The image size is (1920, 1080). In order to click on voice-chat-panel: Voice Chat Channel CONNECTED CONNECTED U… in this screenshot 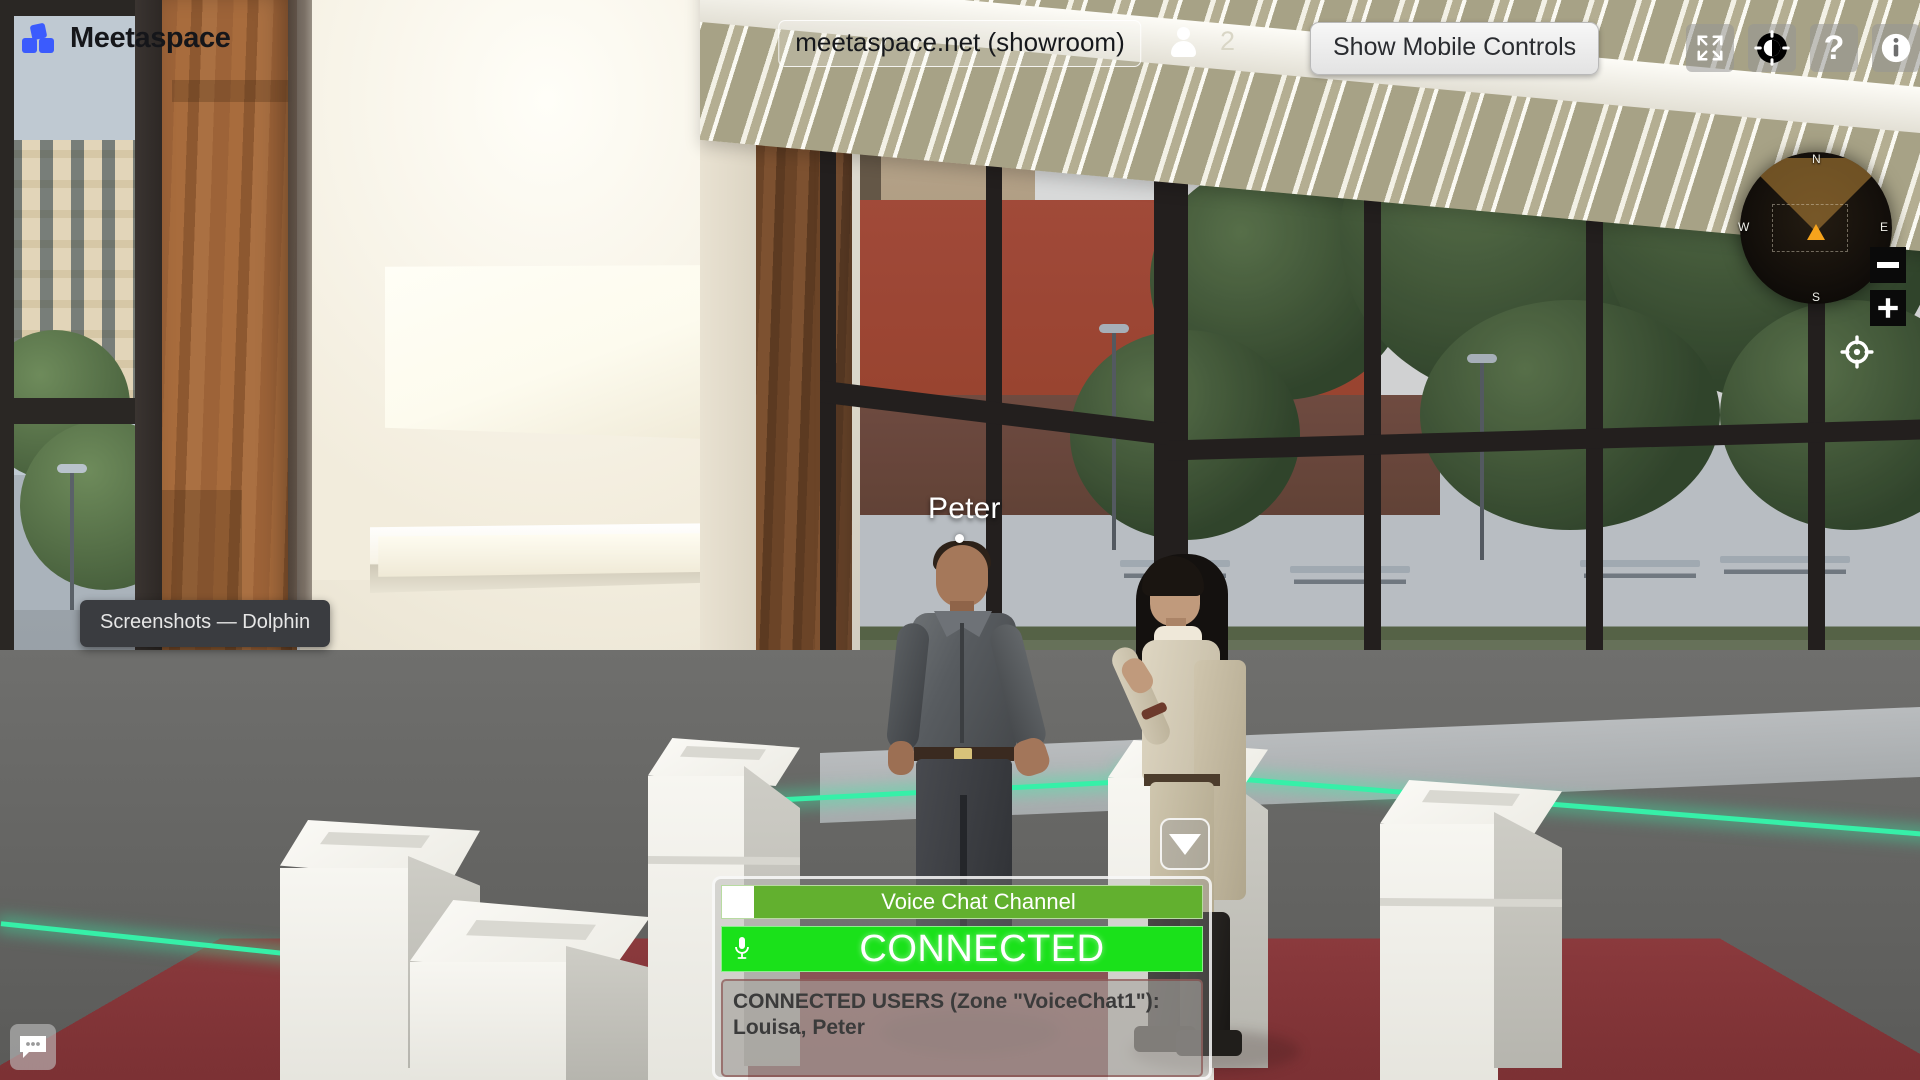, I will do `click(962, 978)`.